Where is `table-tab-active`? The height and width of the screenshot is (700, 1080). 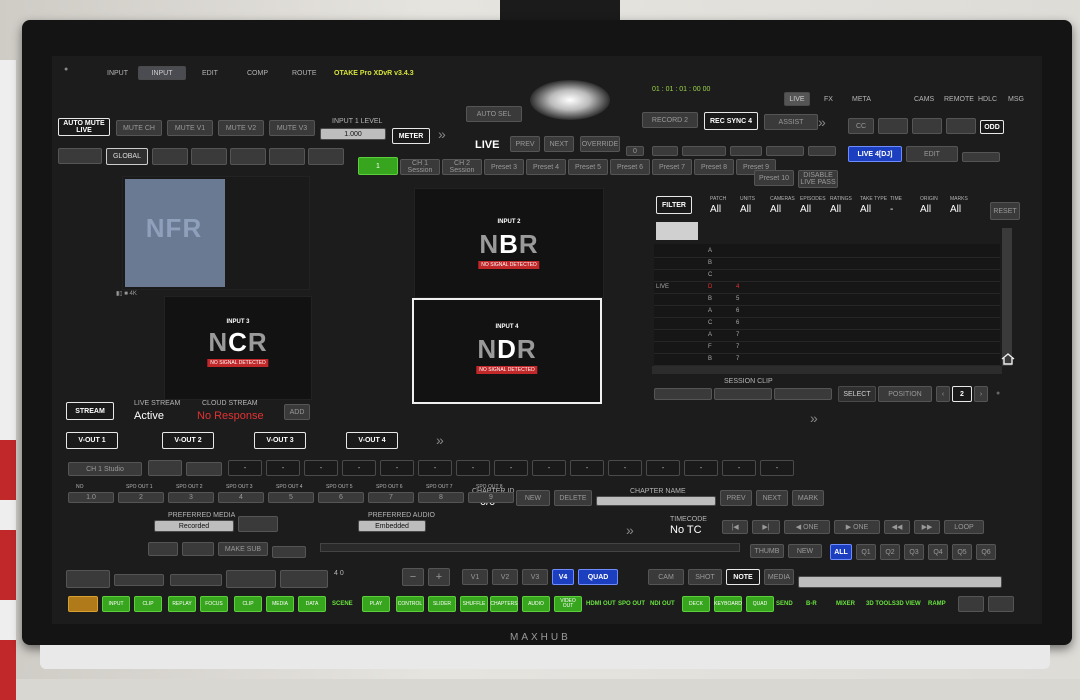
table-tab-active is located at coordinates (677, 231).